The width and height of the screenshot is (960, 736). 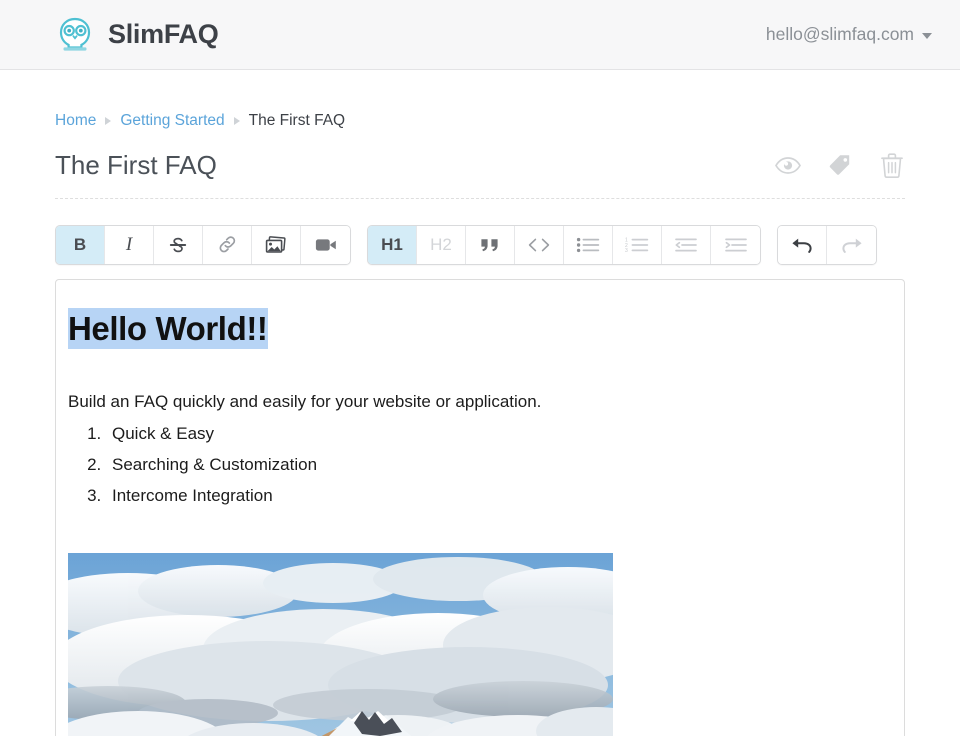 I want to click on editor-heading: Hello World!!, so click(x=168, y=328).